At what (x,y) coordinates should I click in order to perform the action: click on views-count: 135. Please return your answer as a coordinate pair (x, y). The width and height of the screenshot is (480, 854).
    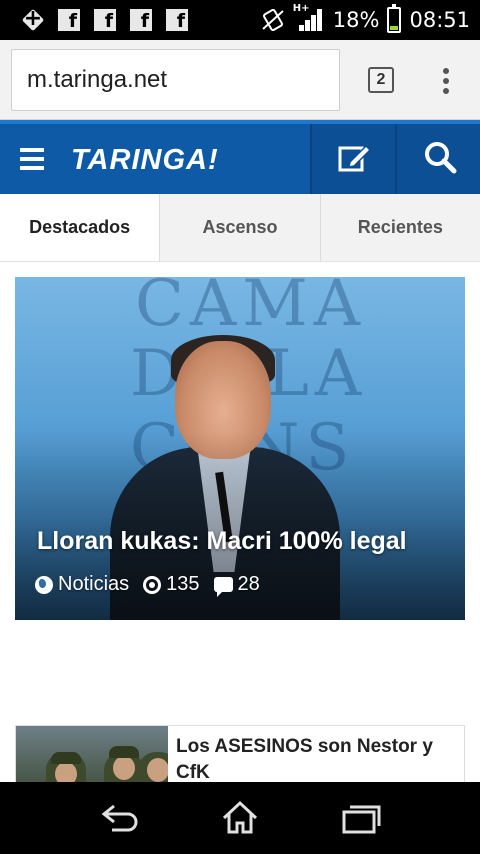
    Looking at the image, I should click on (183, 584).